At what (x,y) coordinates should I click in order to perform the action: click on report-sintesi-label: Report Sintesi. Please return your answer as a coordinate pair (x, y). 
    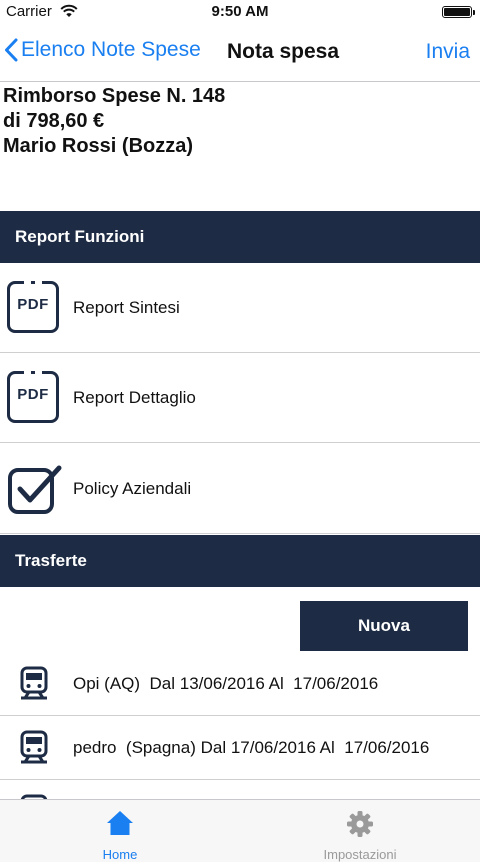
    Looking at the image, I should click on (126, 307).